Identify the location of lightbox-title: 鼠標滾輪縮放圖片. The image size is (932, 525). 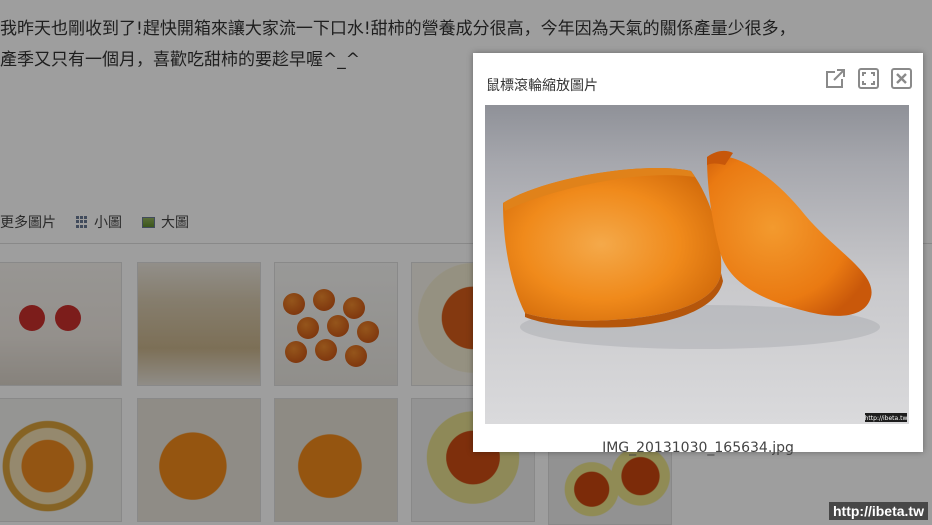
(542, 86).